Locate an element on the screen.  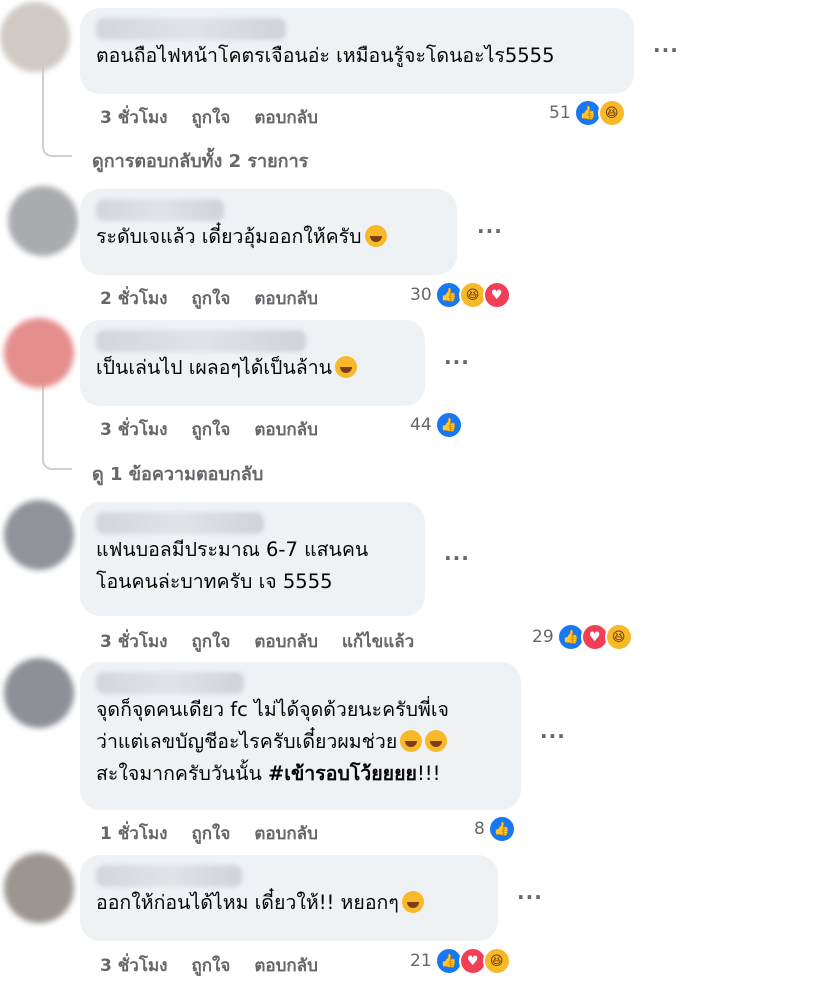
laugh-emoji-icon is located at coordinates (412, 902).